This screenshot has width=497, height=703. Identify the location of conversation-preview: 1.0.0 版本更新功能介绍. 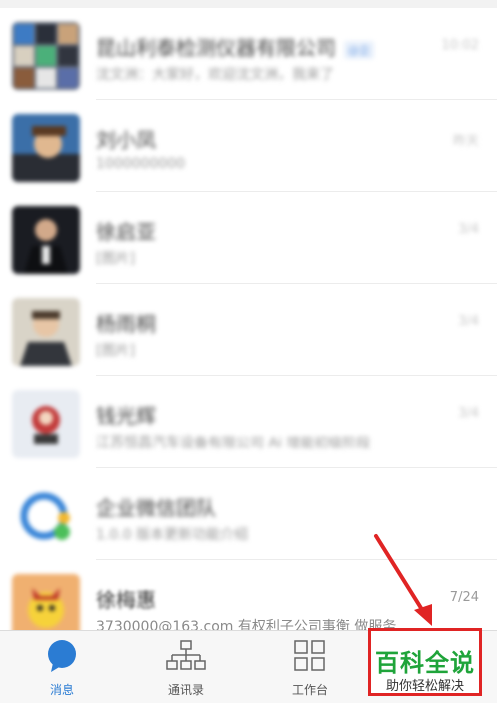
(172, 535).